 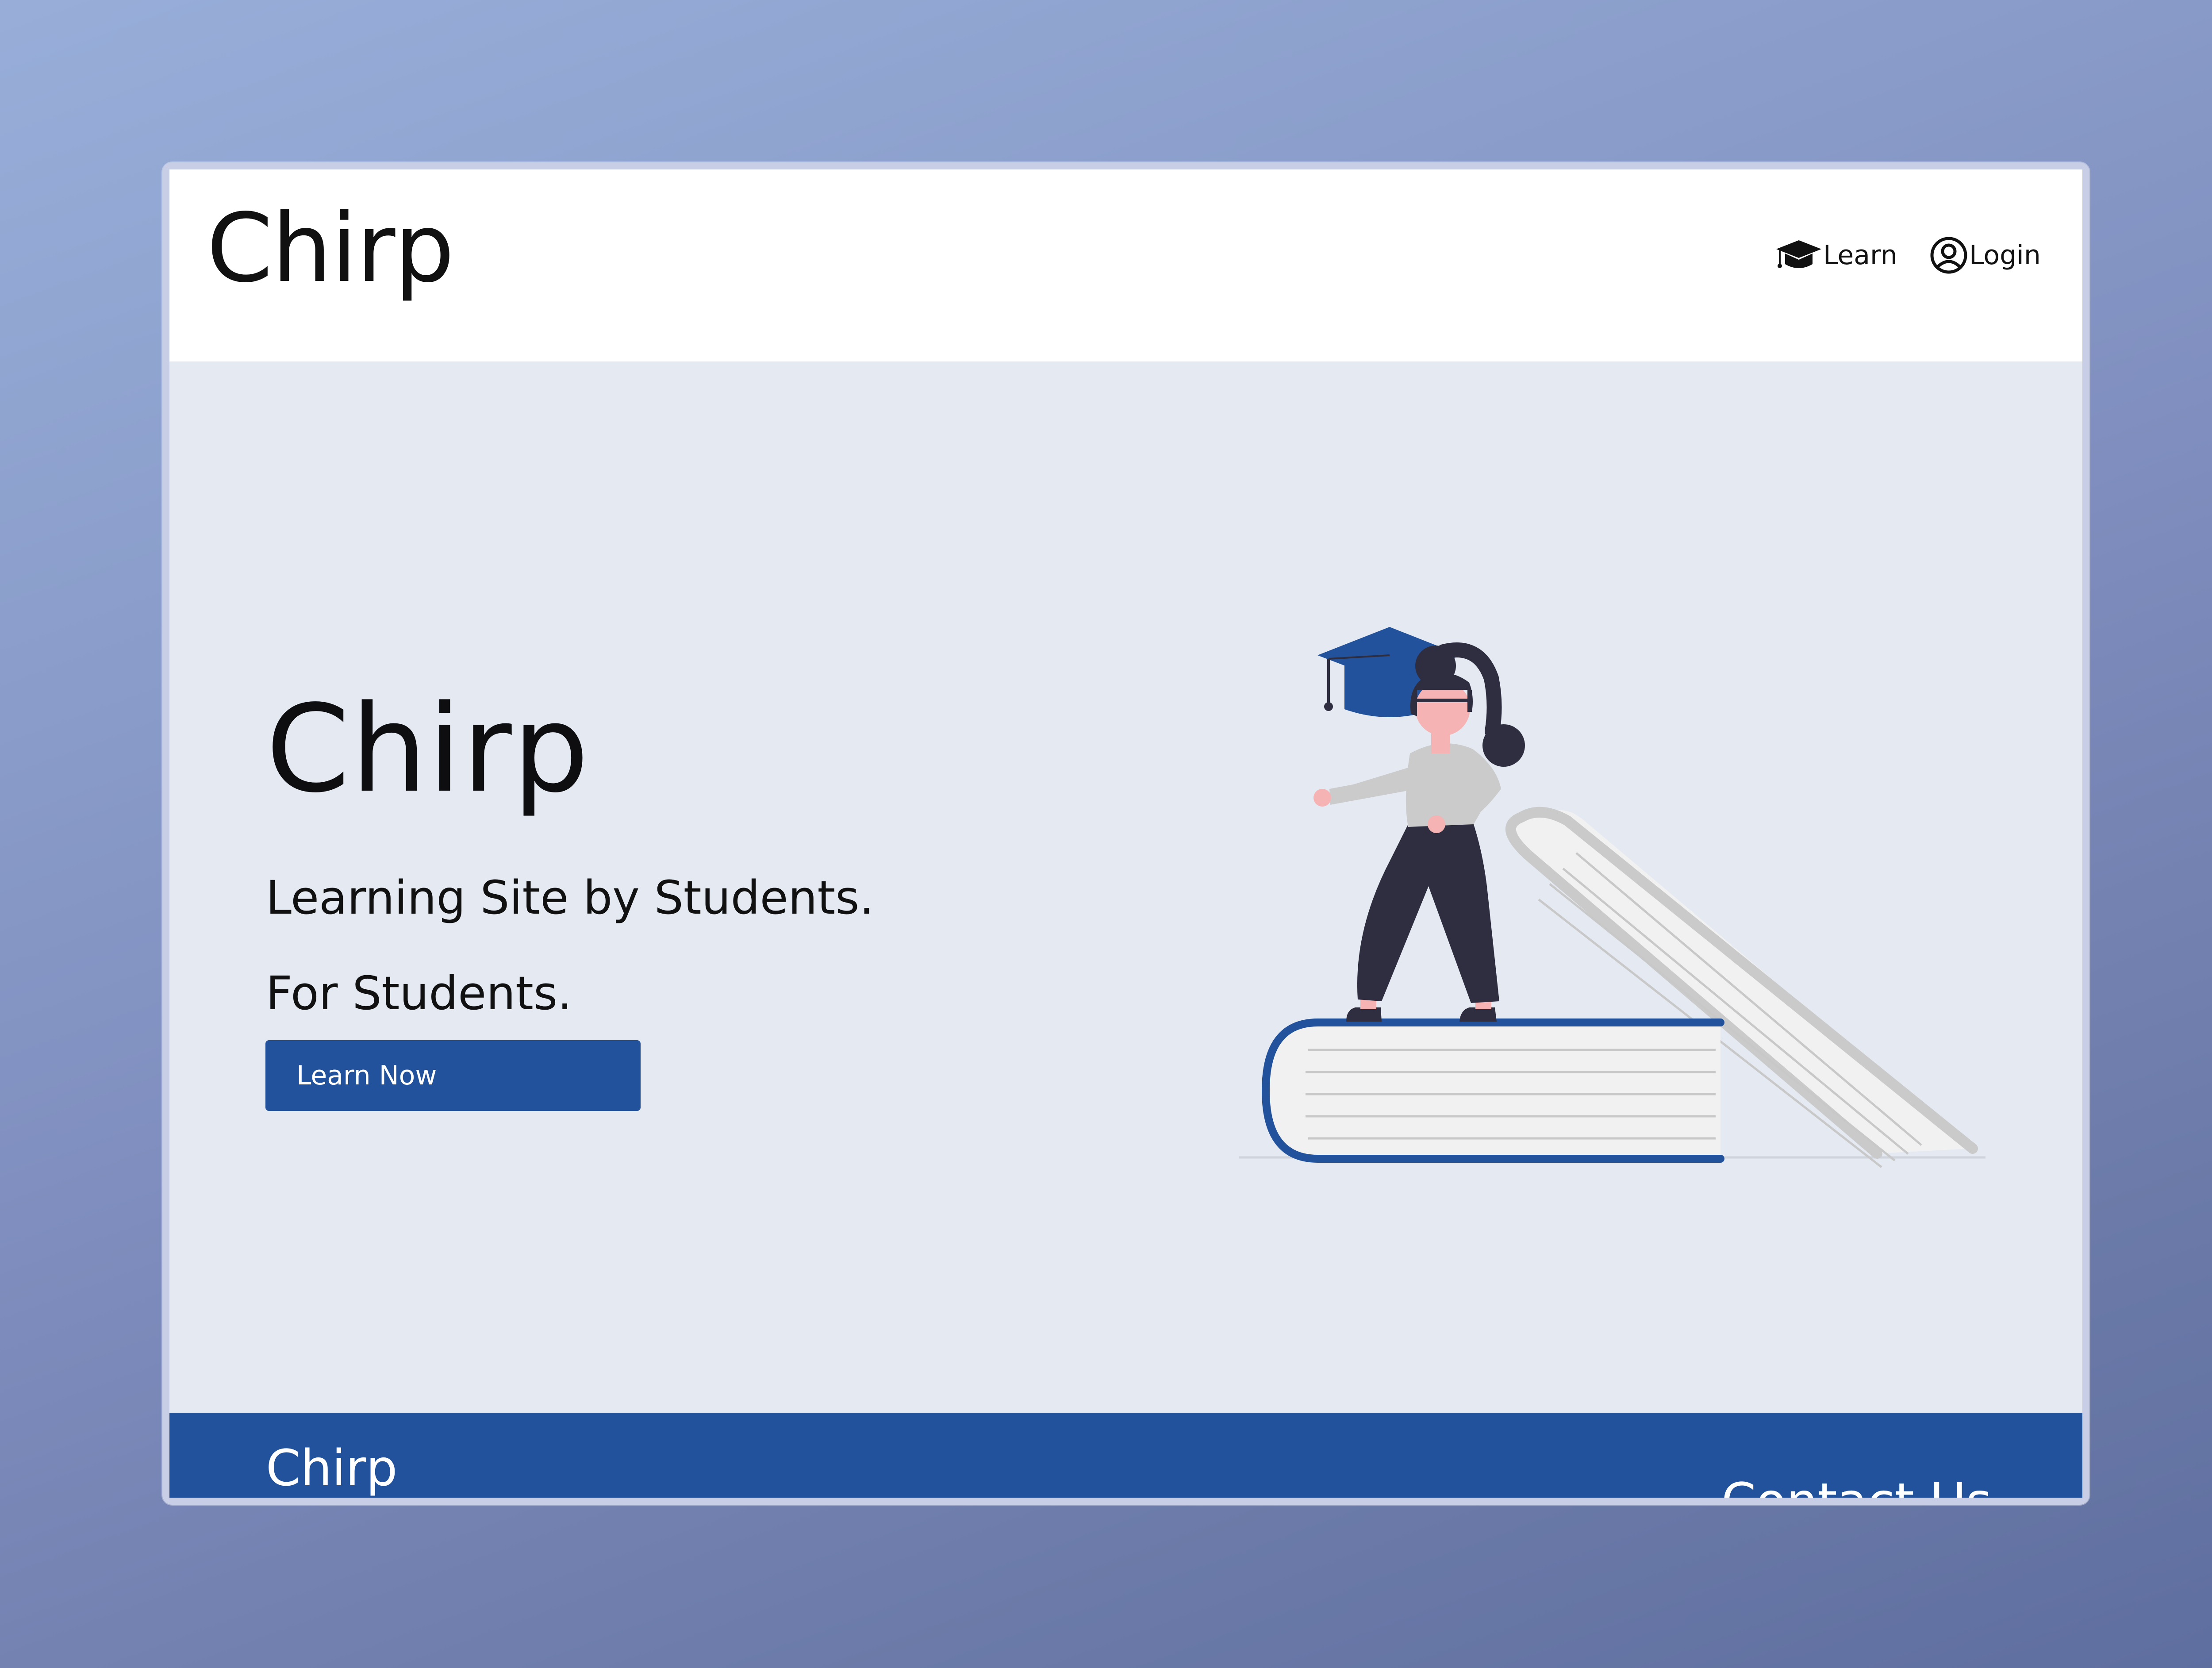 What do you see at coordinates (1126, 1456) in the screenshot?
I see `site-footer: Chirp Contact Us` at bounding box center [1126, 1456].